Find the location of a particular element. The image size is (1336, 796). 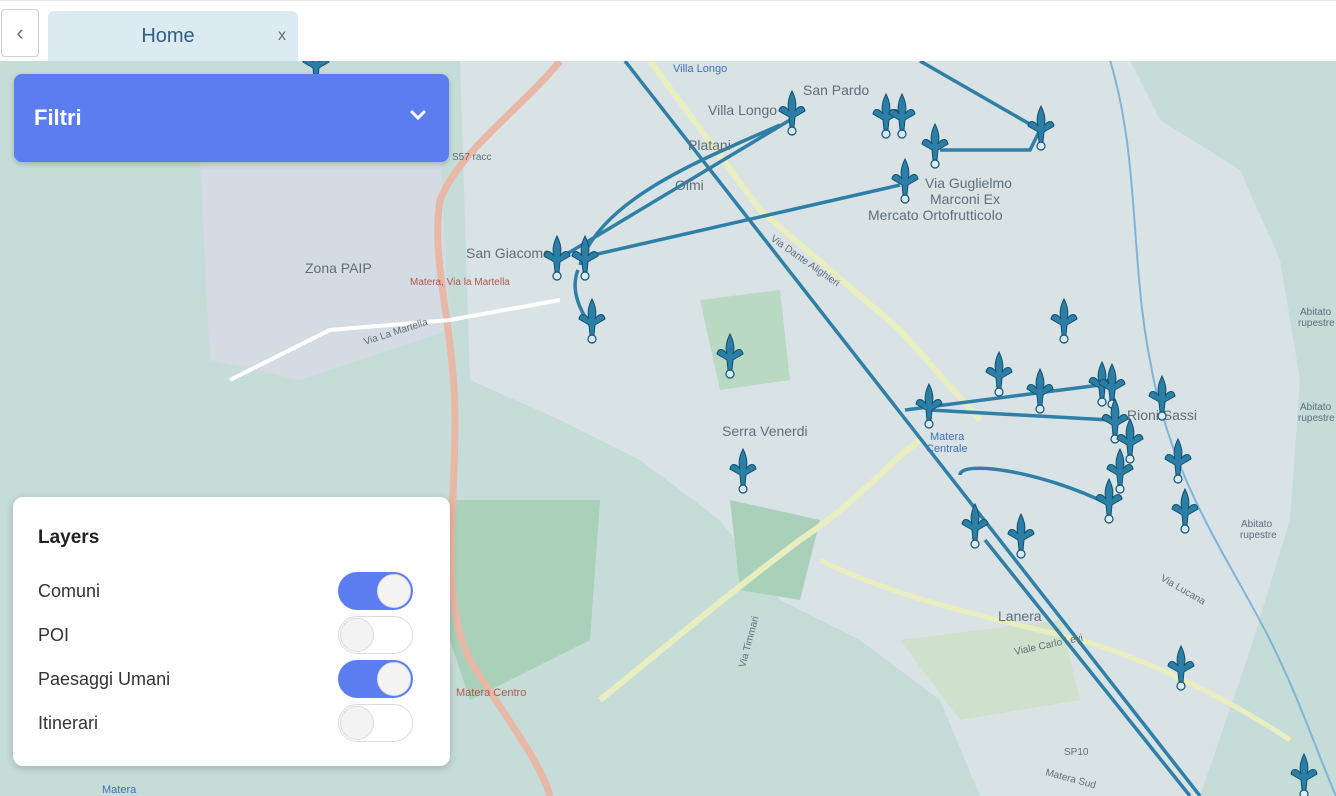

map-label: Matera, Via la Martella is located at coordinates (460, 282).